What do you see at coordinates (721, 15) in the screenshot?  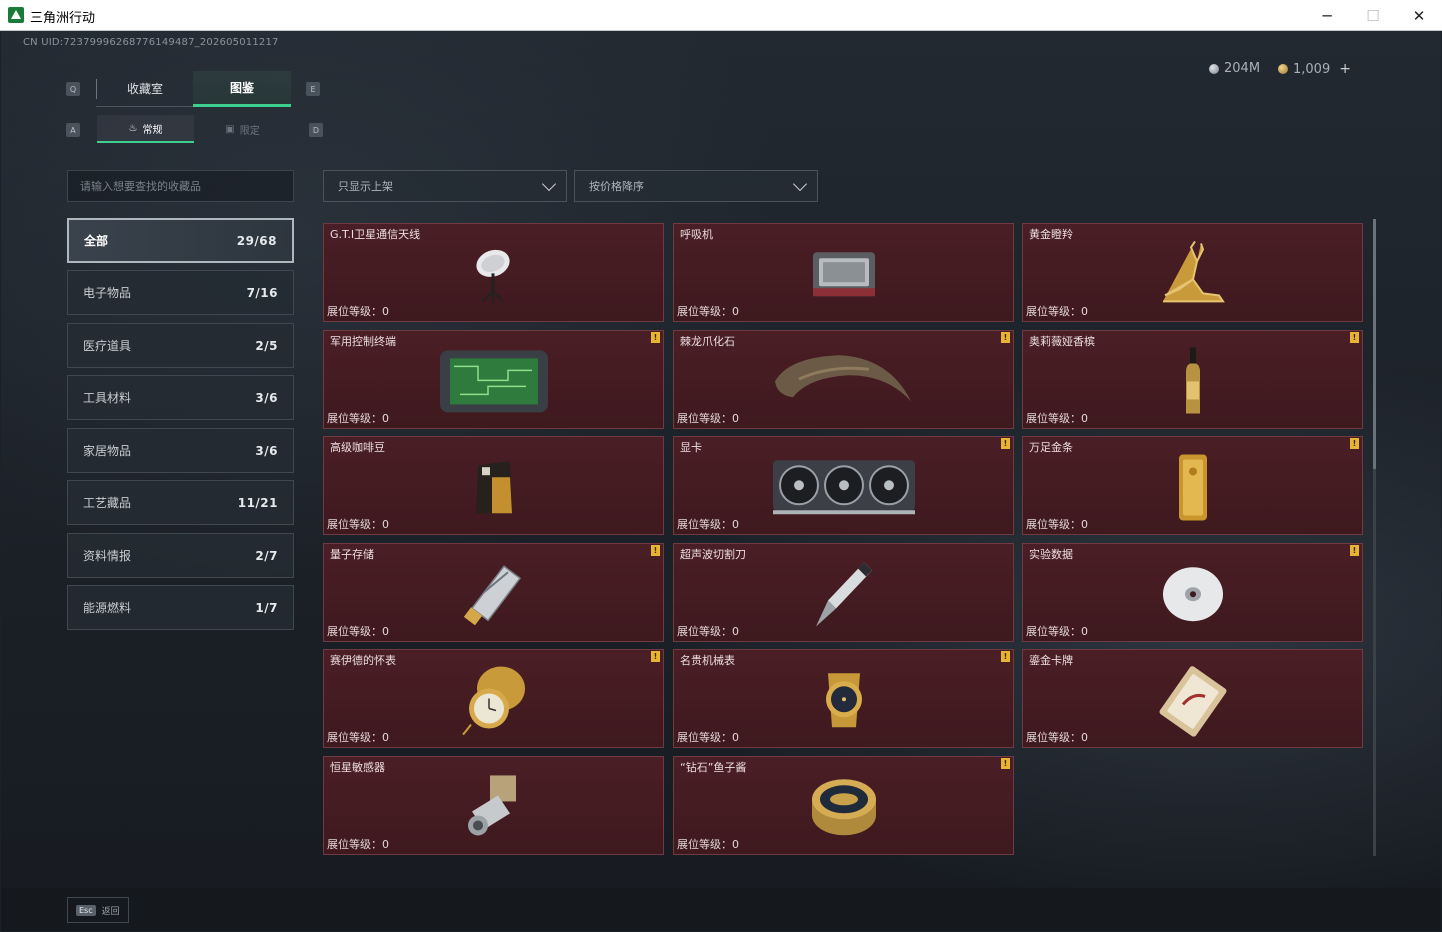 I see `window-titlebar: 三角洲行动 ─ ☐ ✕` at bounding box center [721, 15].